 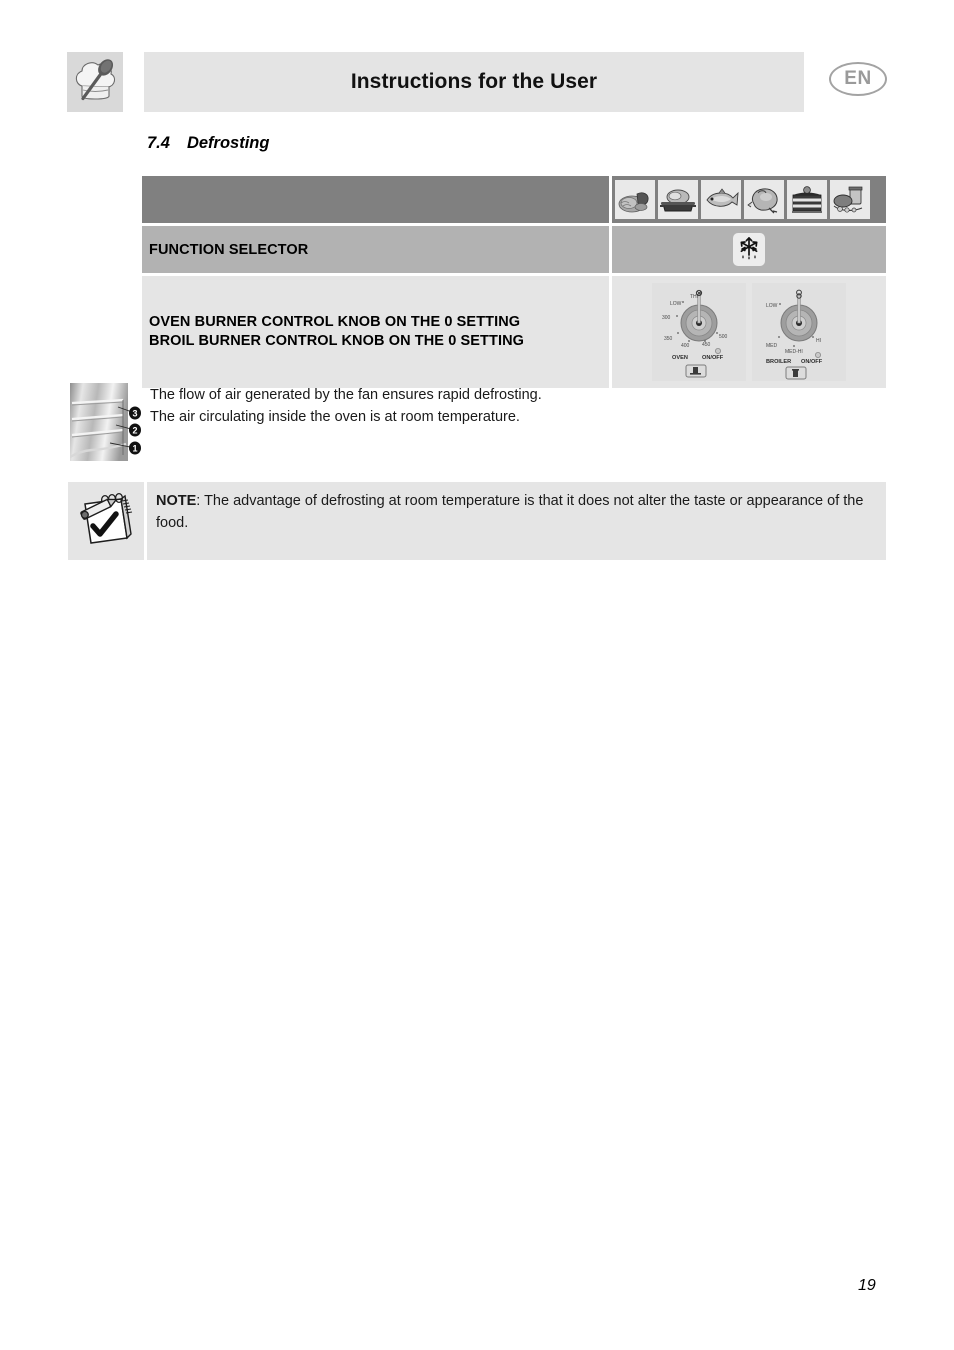 What do you see at coordinates (778, 362) in the screenshot?
I see `knob-caption-broiler: BROILER` at bounding box center [778, 362].